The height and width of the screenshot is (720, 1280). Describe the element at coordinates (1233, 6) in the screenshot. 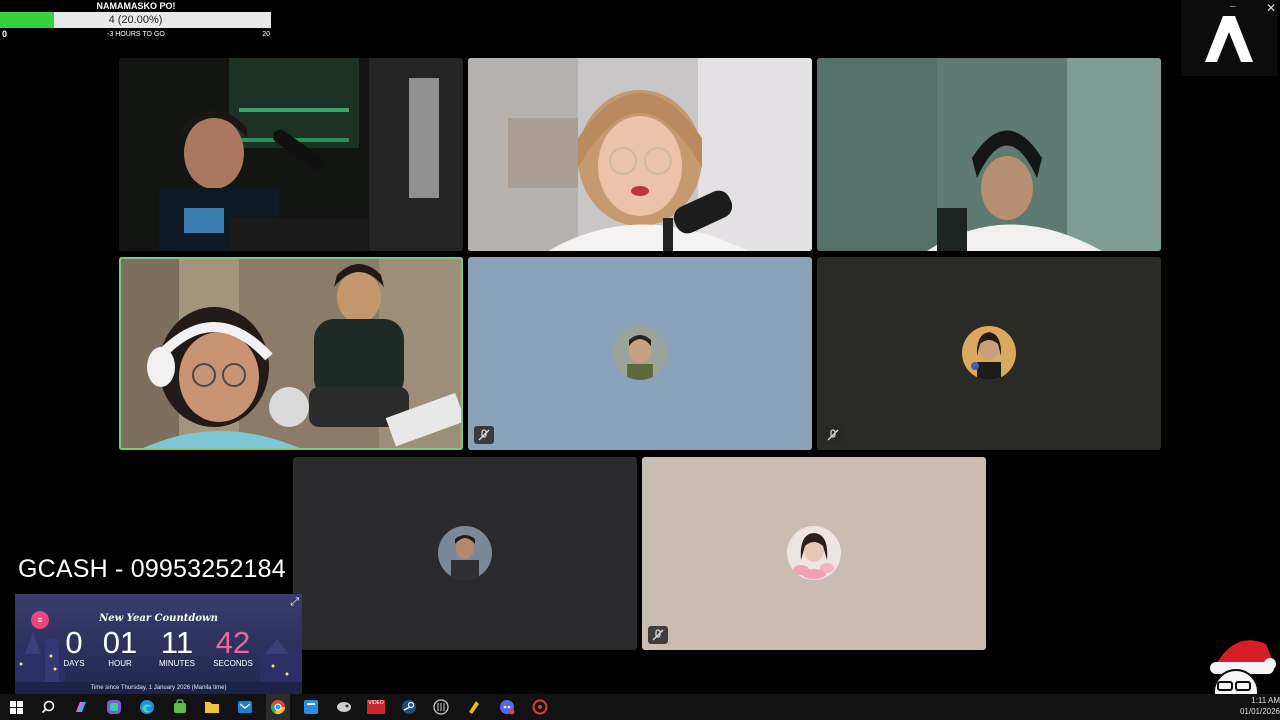

I see `minimize-icon: –` at that location.